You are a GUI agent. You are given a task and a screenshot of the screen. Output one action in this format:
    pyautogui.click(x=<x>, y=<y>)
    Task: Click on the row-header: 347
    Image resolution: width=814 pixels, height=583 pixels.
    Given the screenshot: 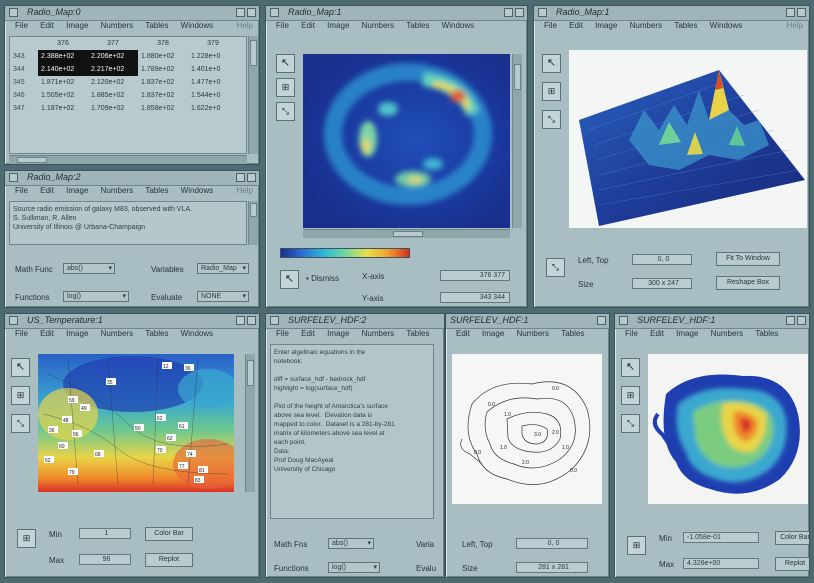 What is the action you would take?
    pyautogui.click(x=24, y=108)
    